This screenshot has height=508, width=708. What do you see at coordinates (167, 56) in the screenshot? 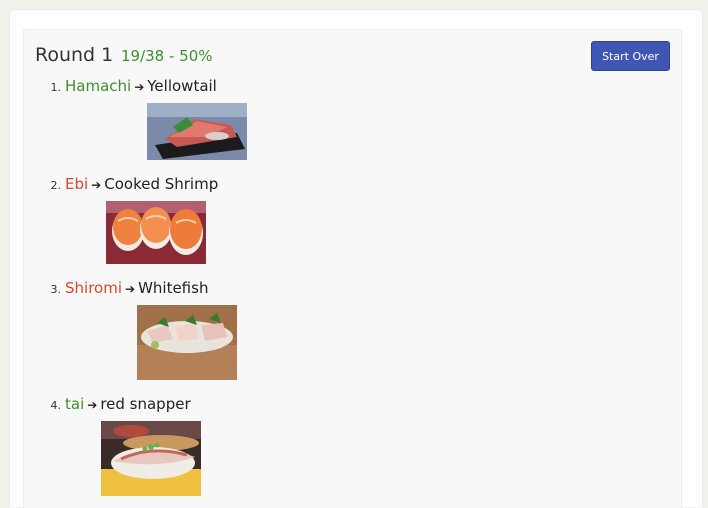
I see `round-score: 19/38 - 50%` at bounding box center [167, 56].